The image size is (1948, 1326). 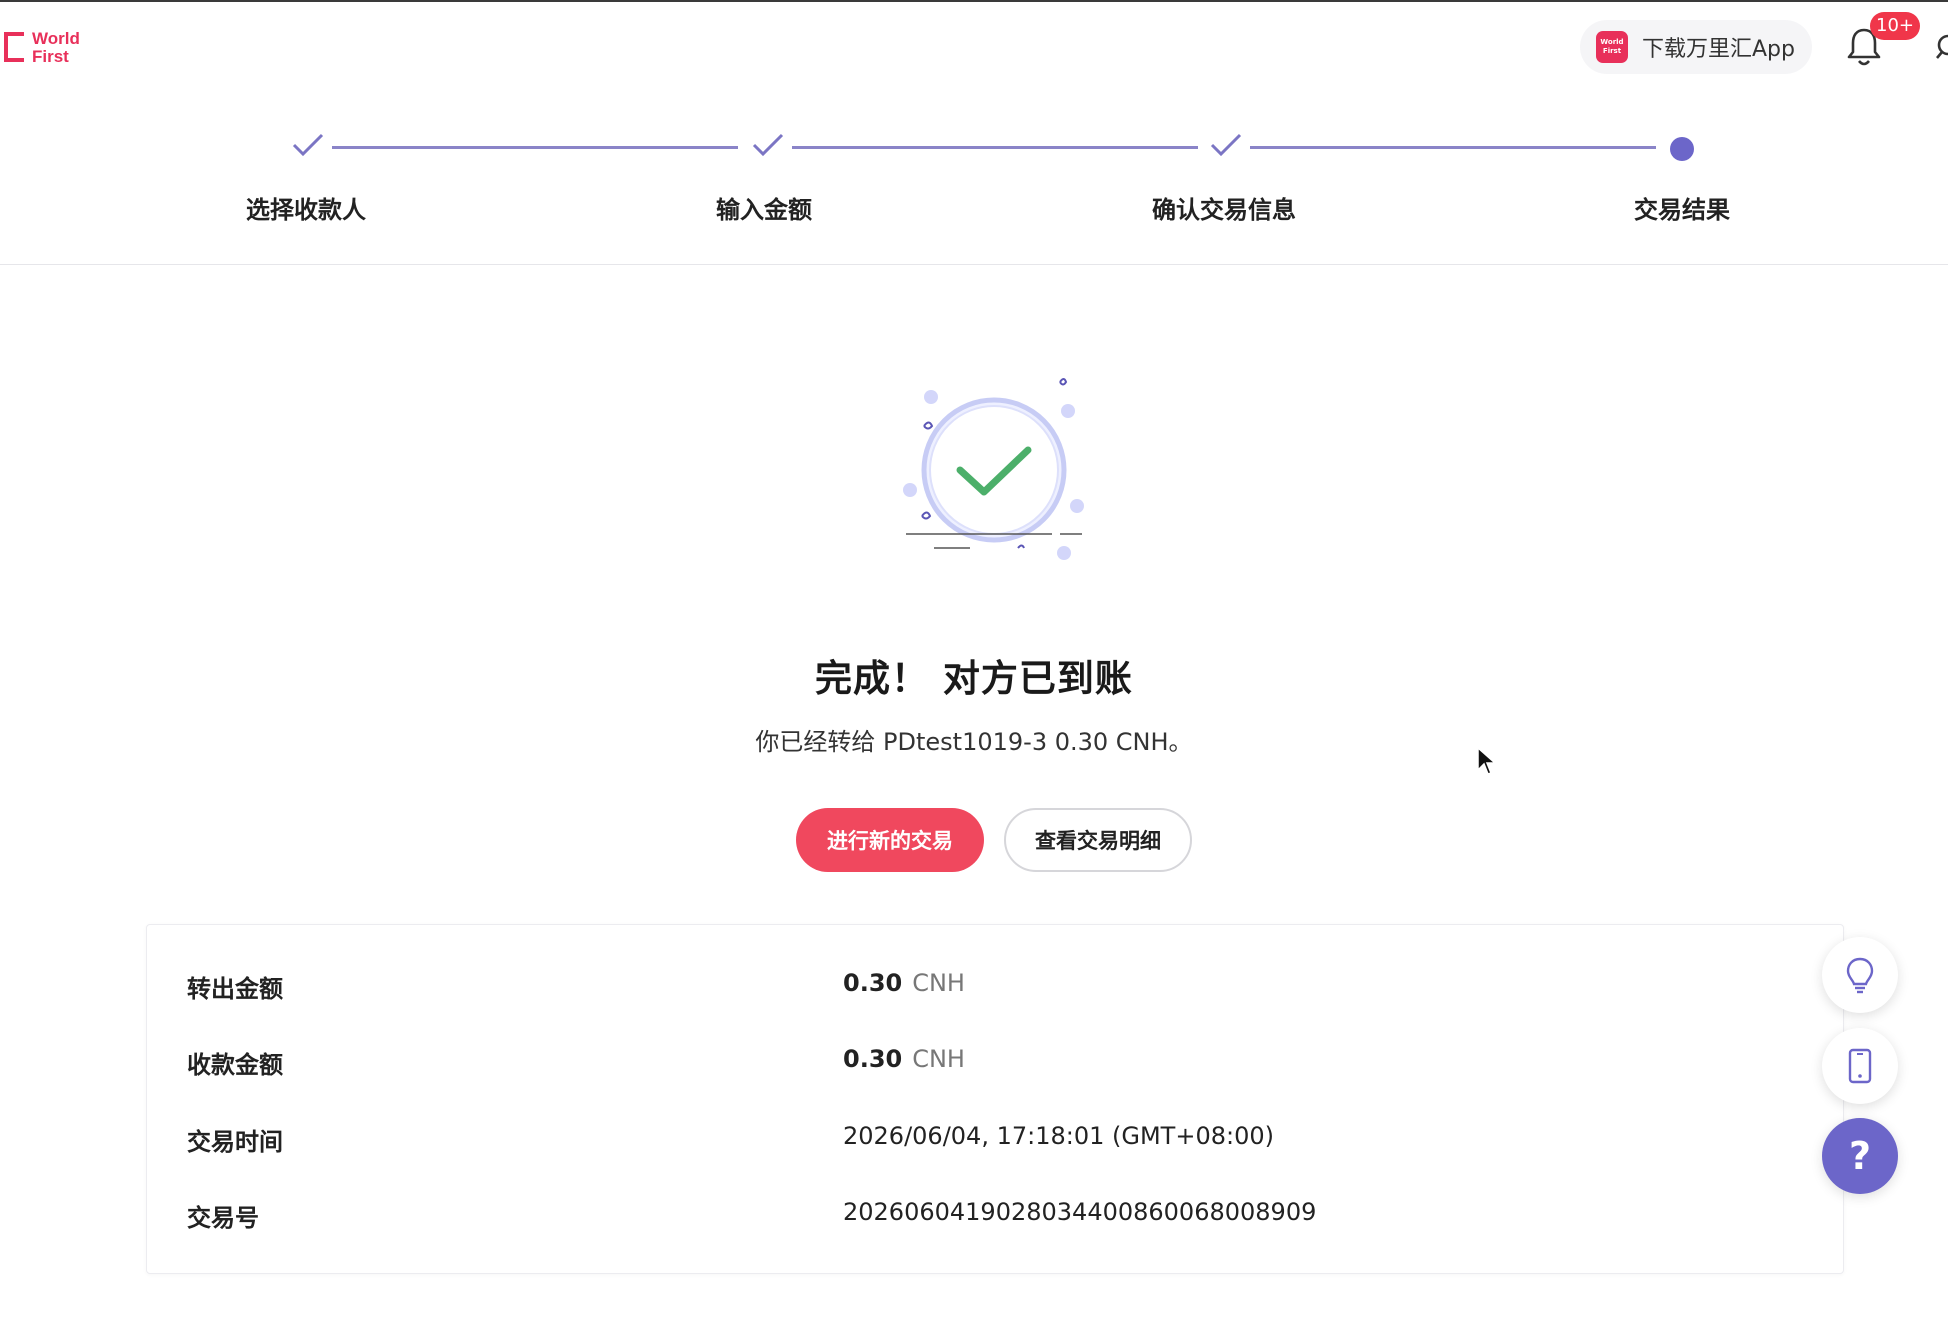 I want to click on step-label-confirm-info: 确认交易信息, so click(x=1224, y=210).